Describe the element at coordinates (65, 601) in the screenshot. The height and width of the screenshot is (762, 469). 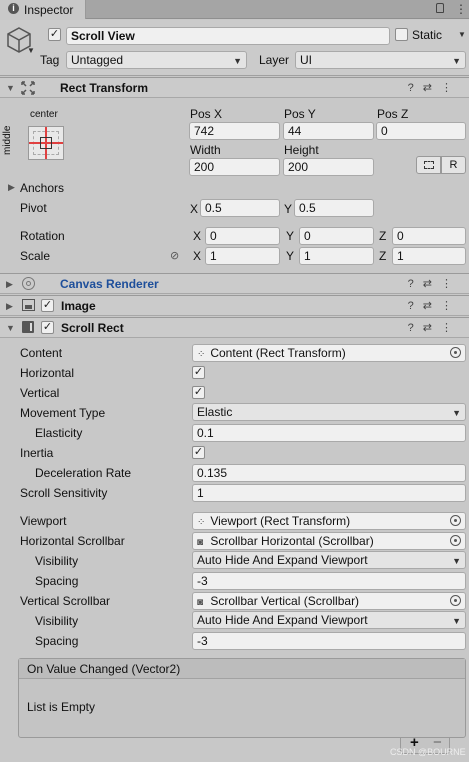
I see `vertical-scrollbar-label: Vertical Scrollbar` at that location.